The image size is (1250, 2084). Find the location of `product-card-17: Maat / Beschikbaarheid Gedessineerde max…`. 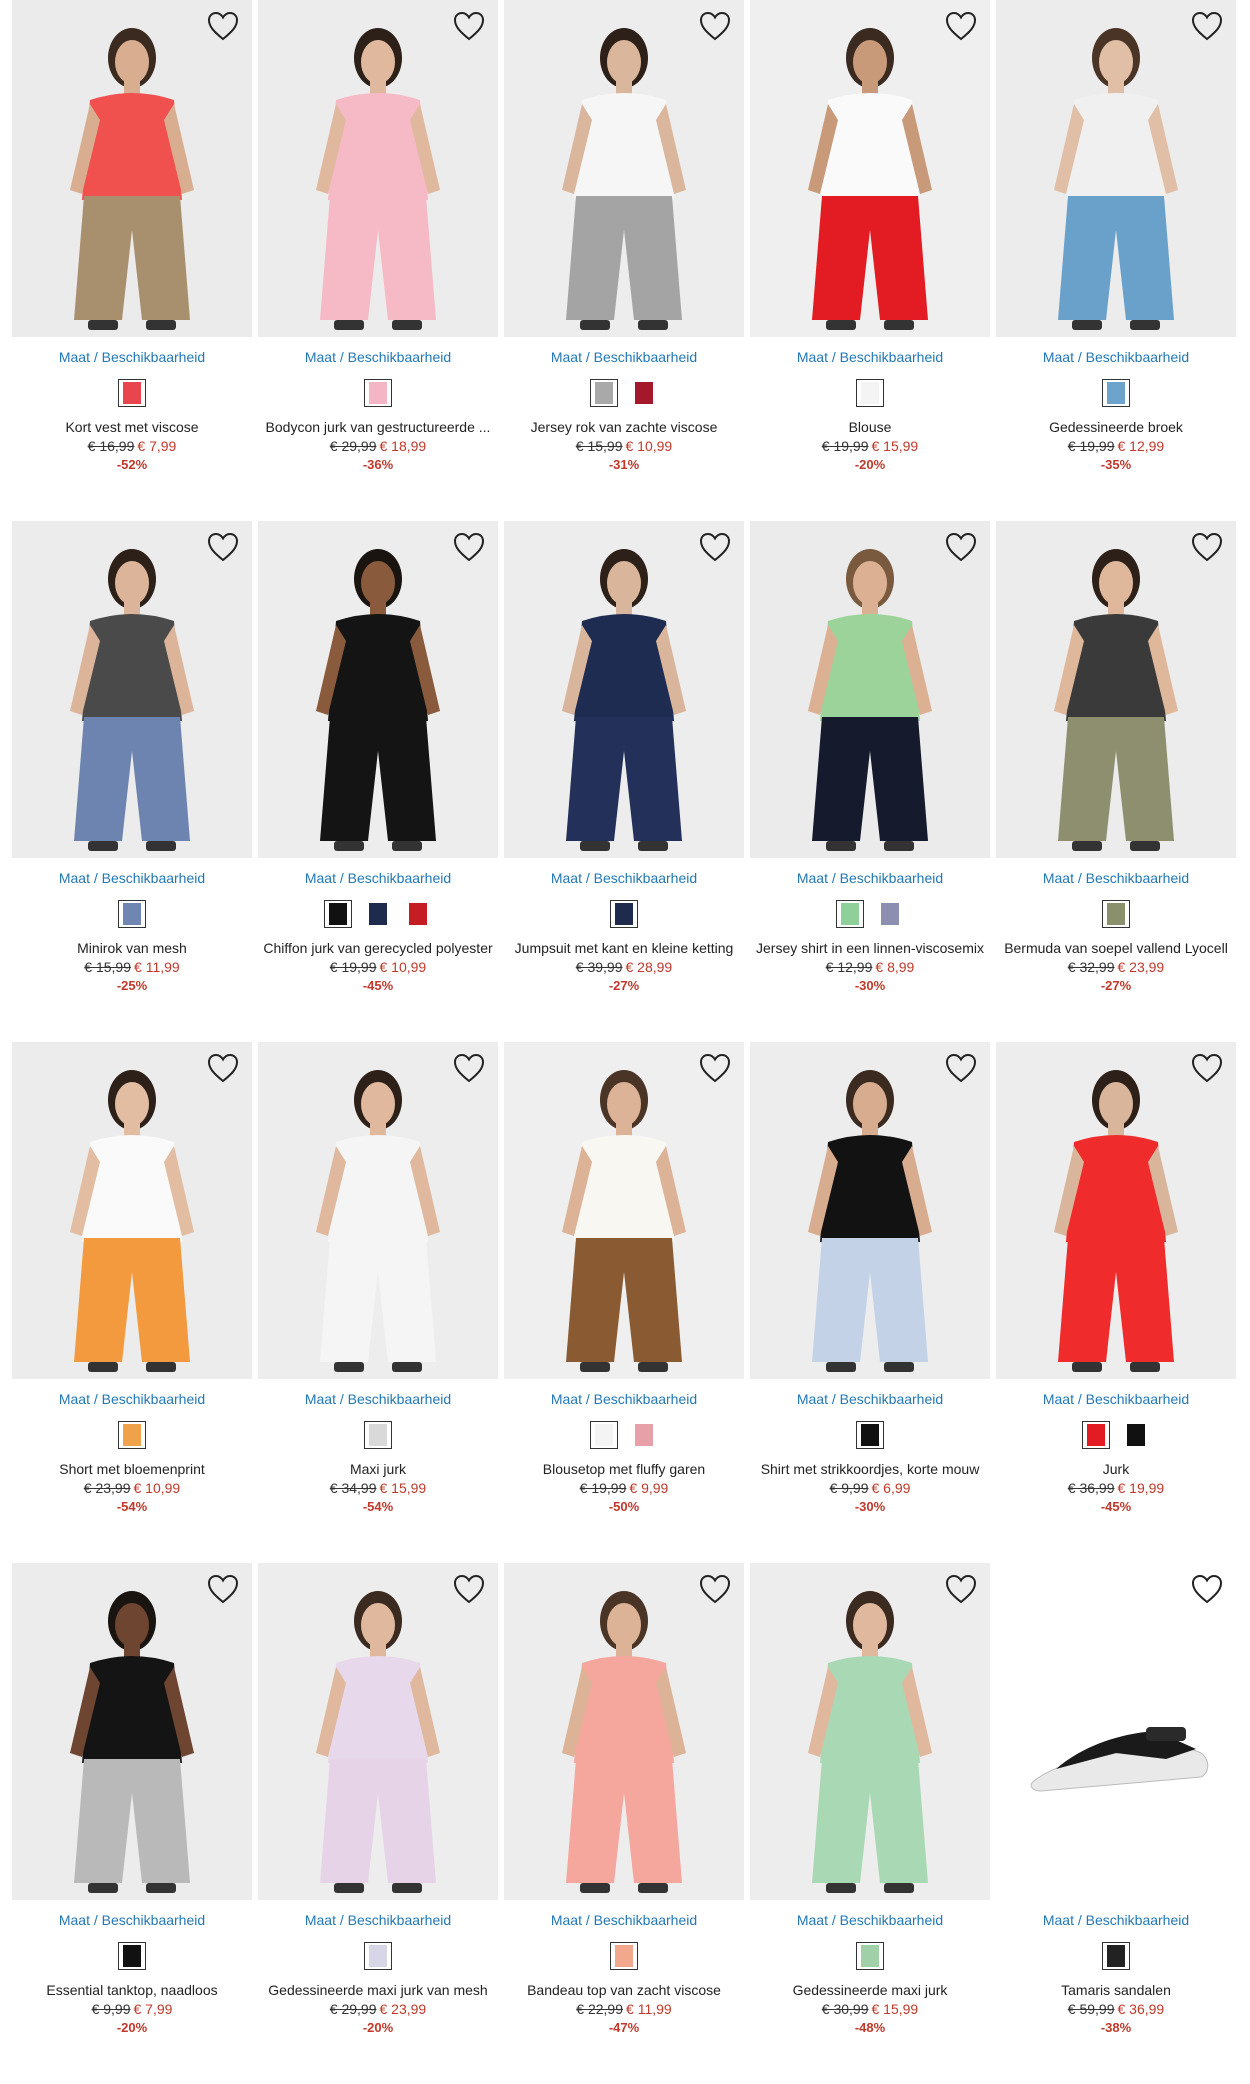

product-card-17: Maat / Beschikbaarheid Gedessineerde max… is located at coordinates (378, 1823).